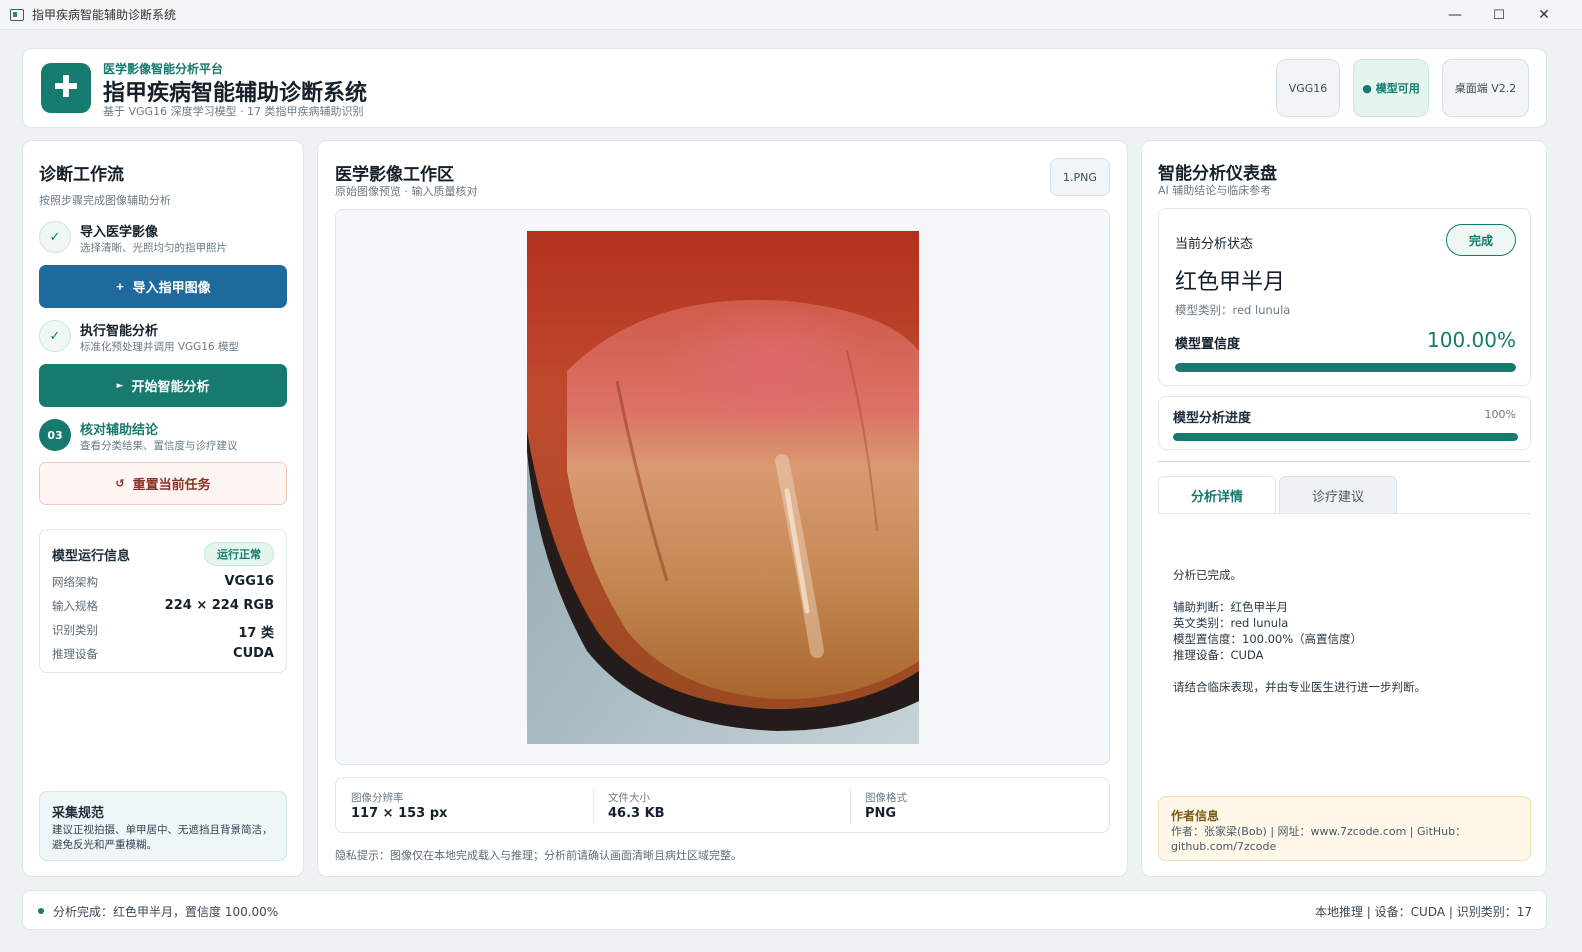  I want to click on import-image-label: 导入指甲图像, so click(171, 288).